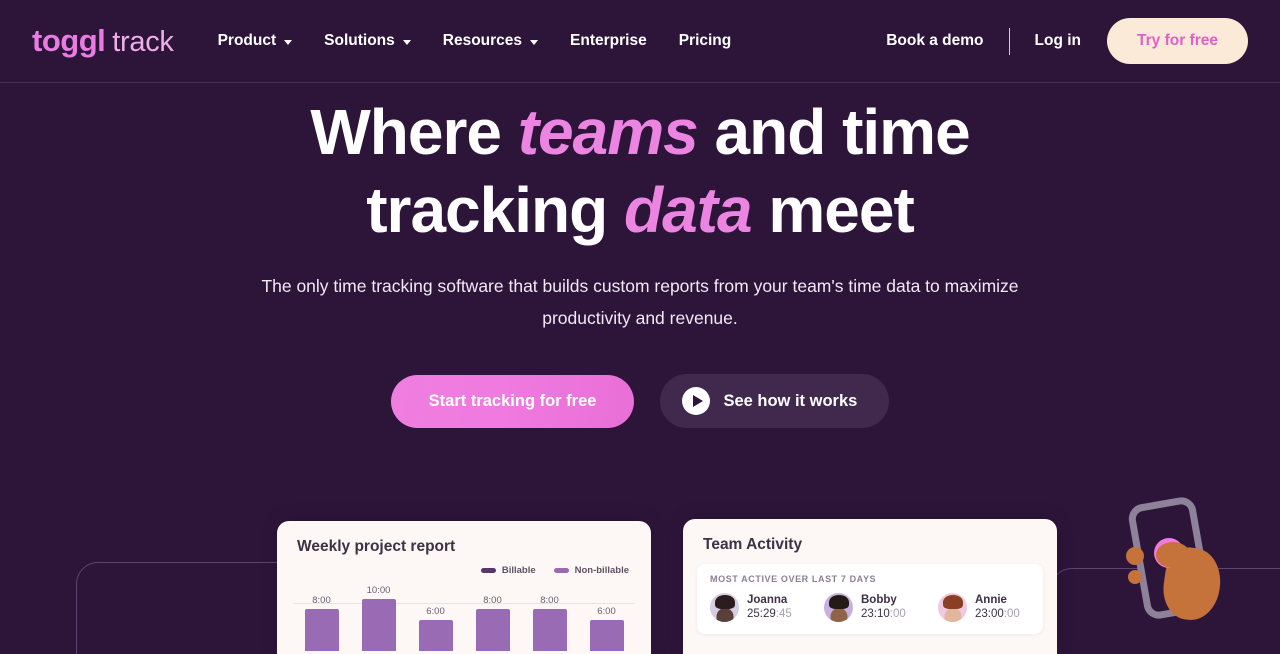 The image size is (1280, 654). What do you see at coordinates (1009, 41) in the screenshot?
I see `nav-divider` at bounding box center [1009, 41].